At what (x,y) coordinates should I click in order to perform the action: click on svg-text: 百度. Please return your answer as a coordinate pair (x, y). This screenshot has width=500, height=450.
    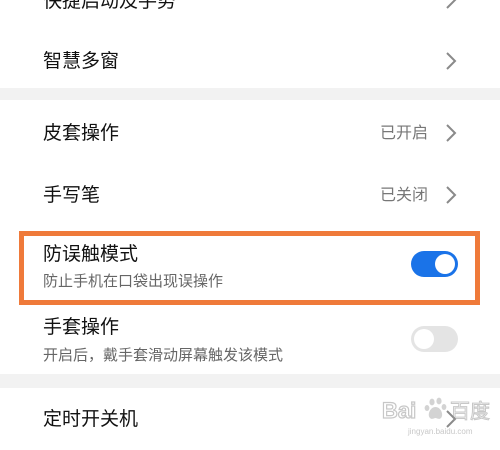
    Looking at the image, I should click on (470, 411).